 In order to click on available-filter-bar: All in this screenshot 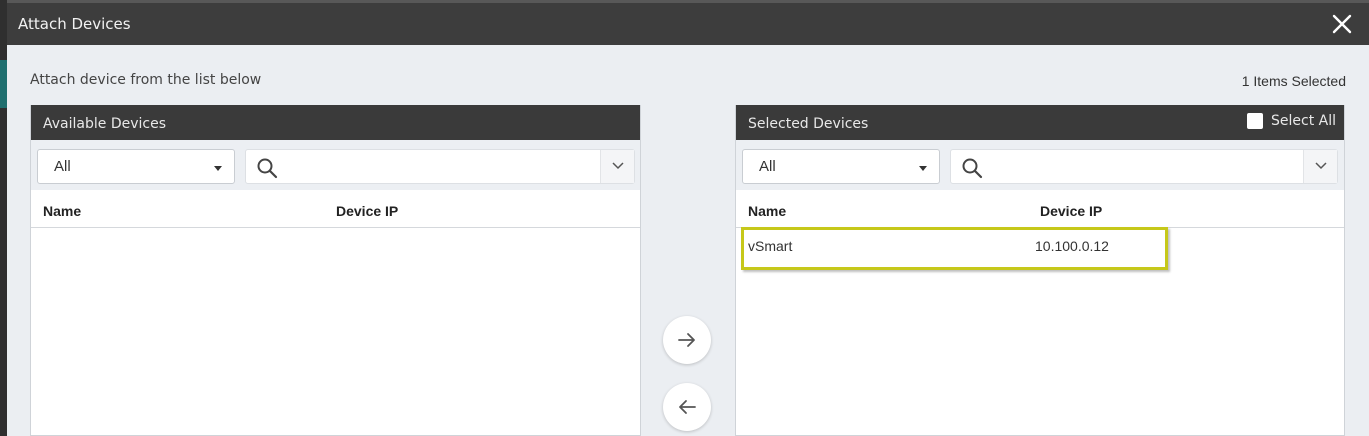, I will do `click(335, 165)`.